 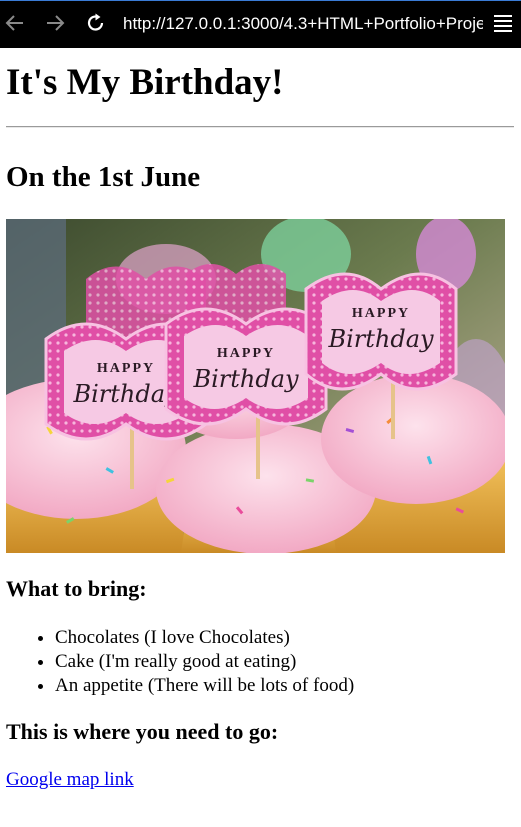 I want to click on topper-text-birthday-2: Birthday, so click(x=245, y=379).